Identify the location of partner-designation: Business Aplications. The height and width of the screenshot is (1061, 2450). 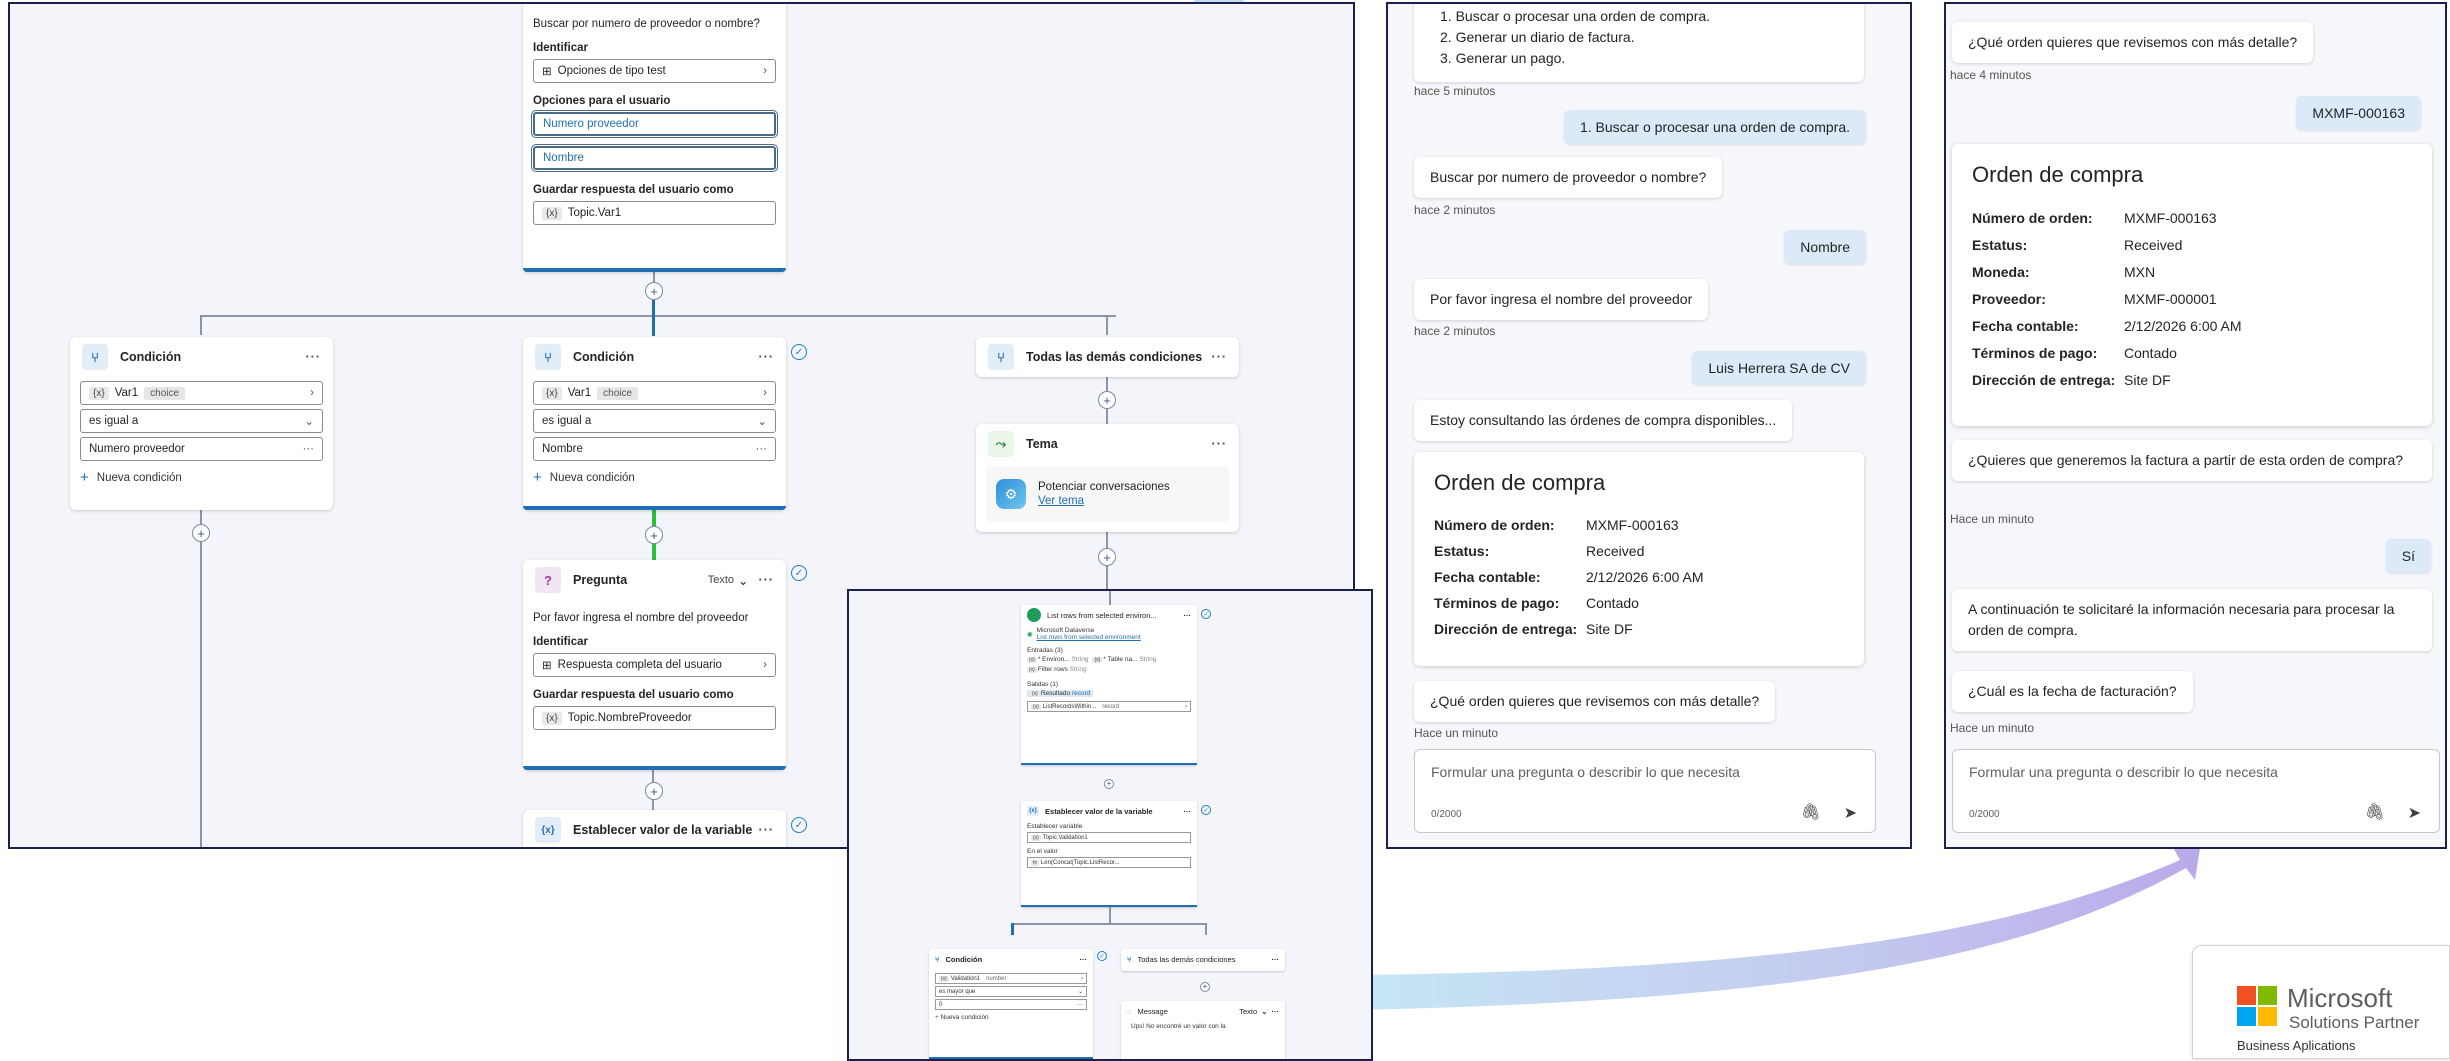
(2296, 1045).